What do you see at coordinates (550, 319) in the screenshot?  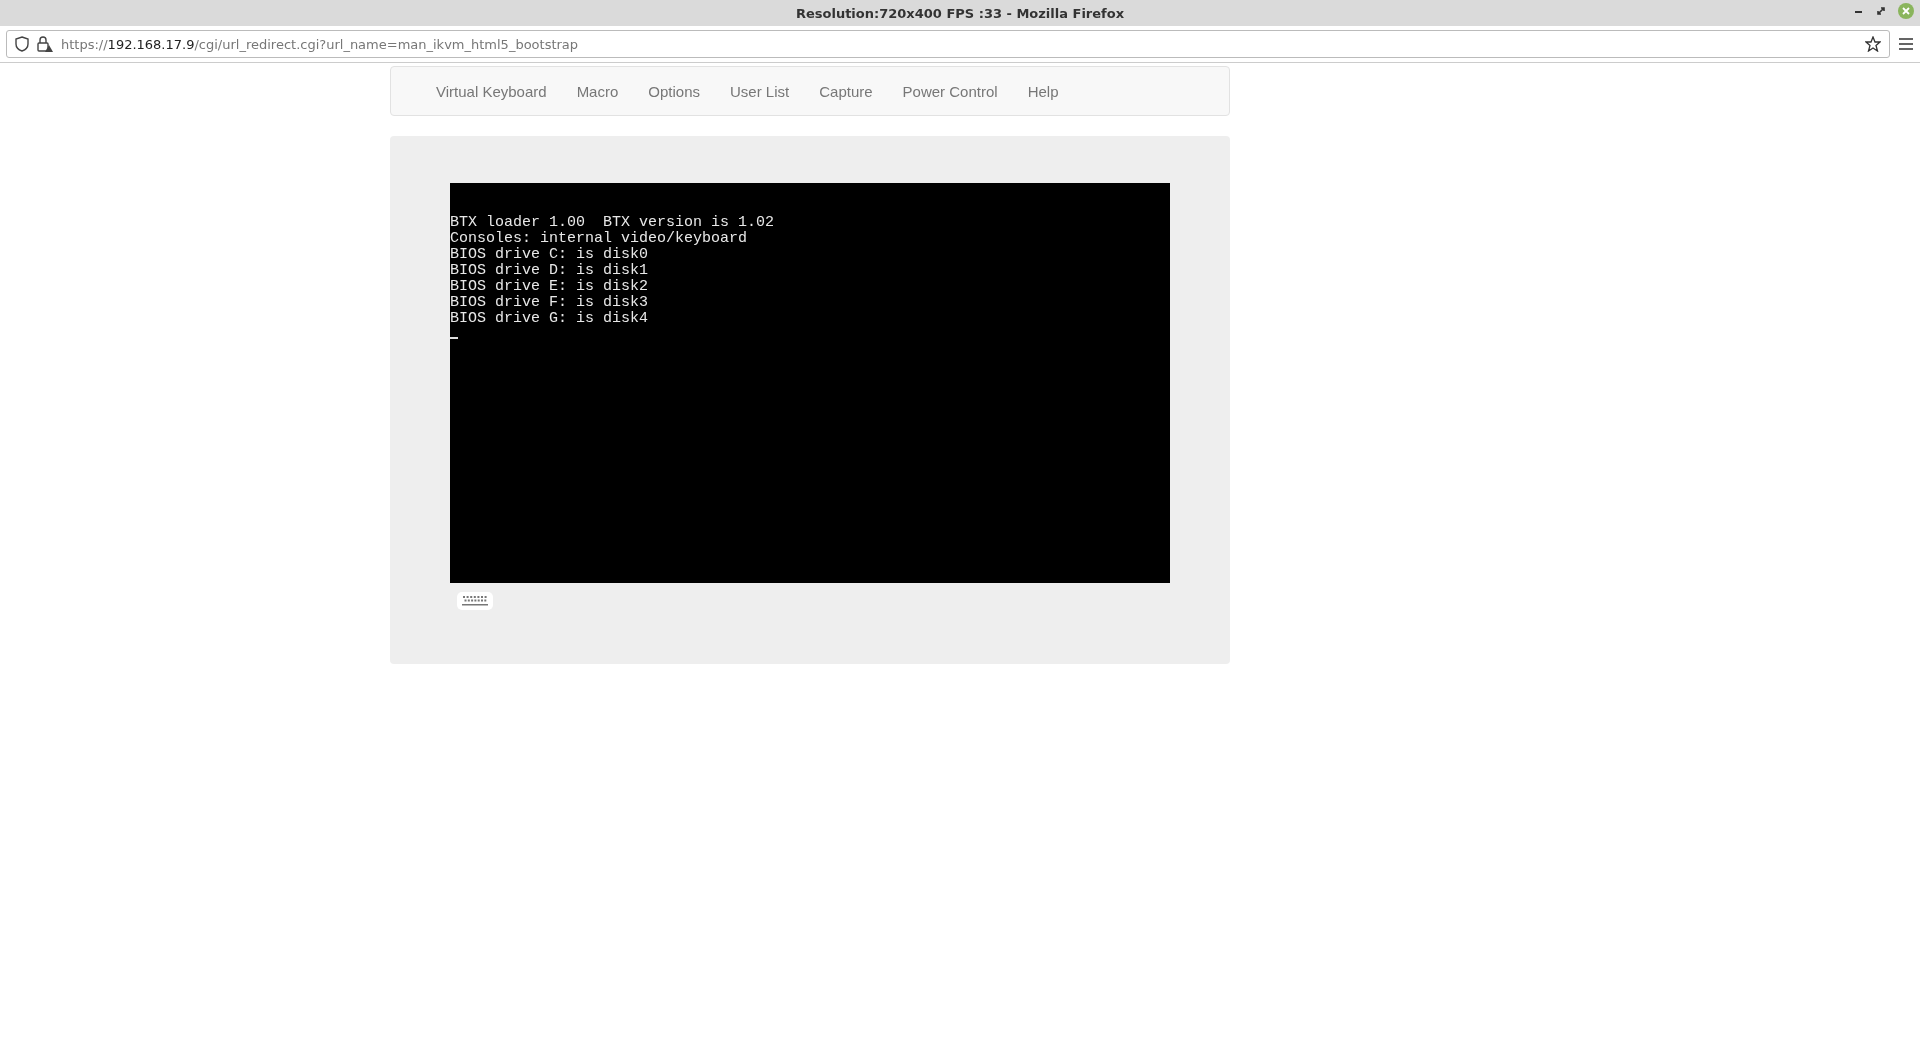 I see `console-line: BIOS drive G: is disk4` at bounding box center [550, 319].